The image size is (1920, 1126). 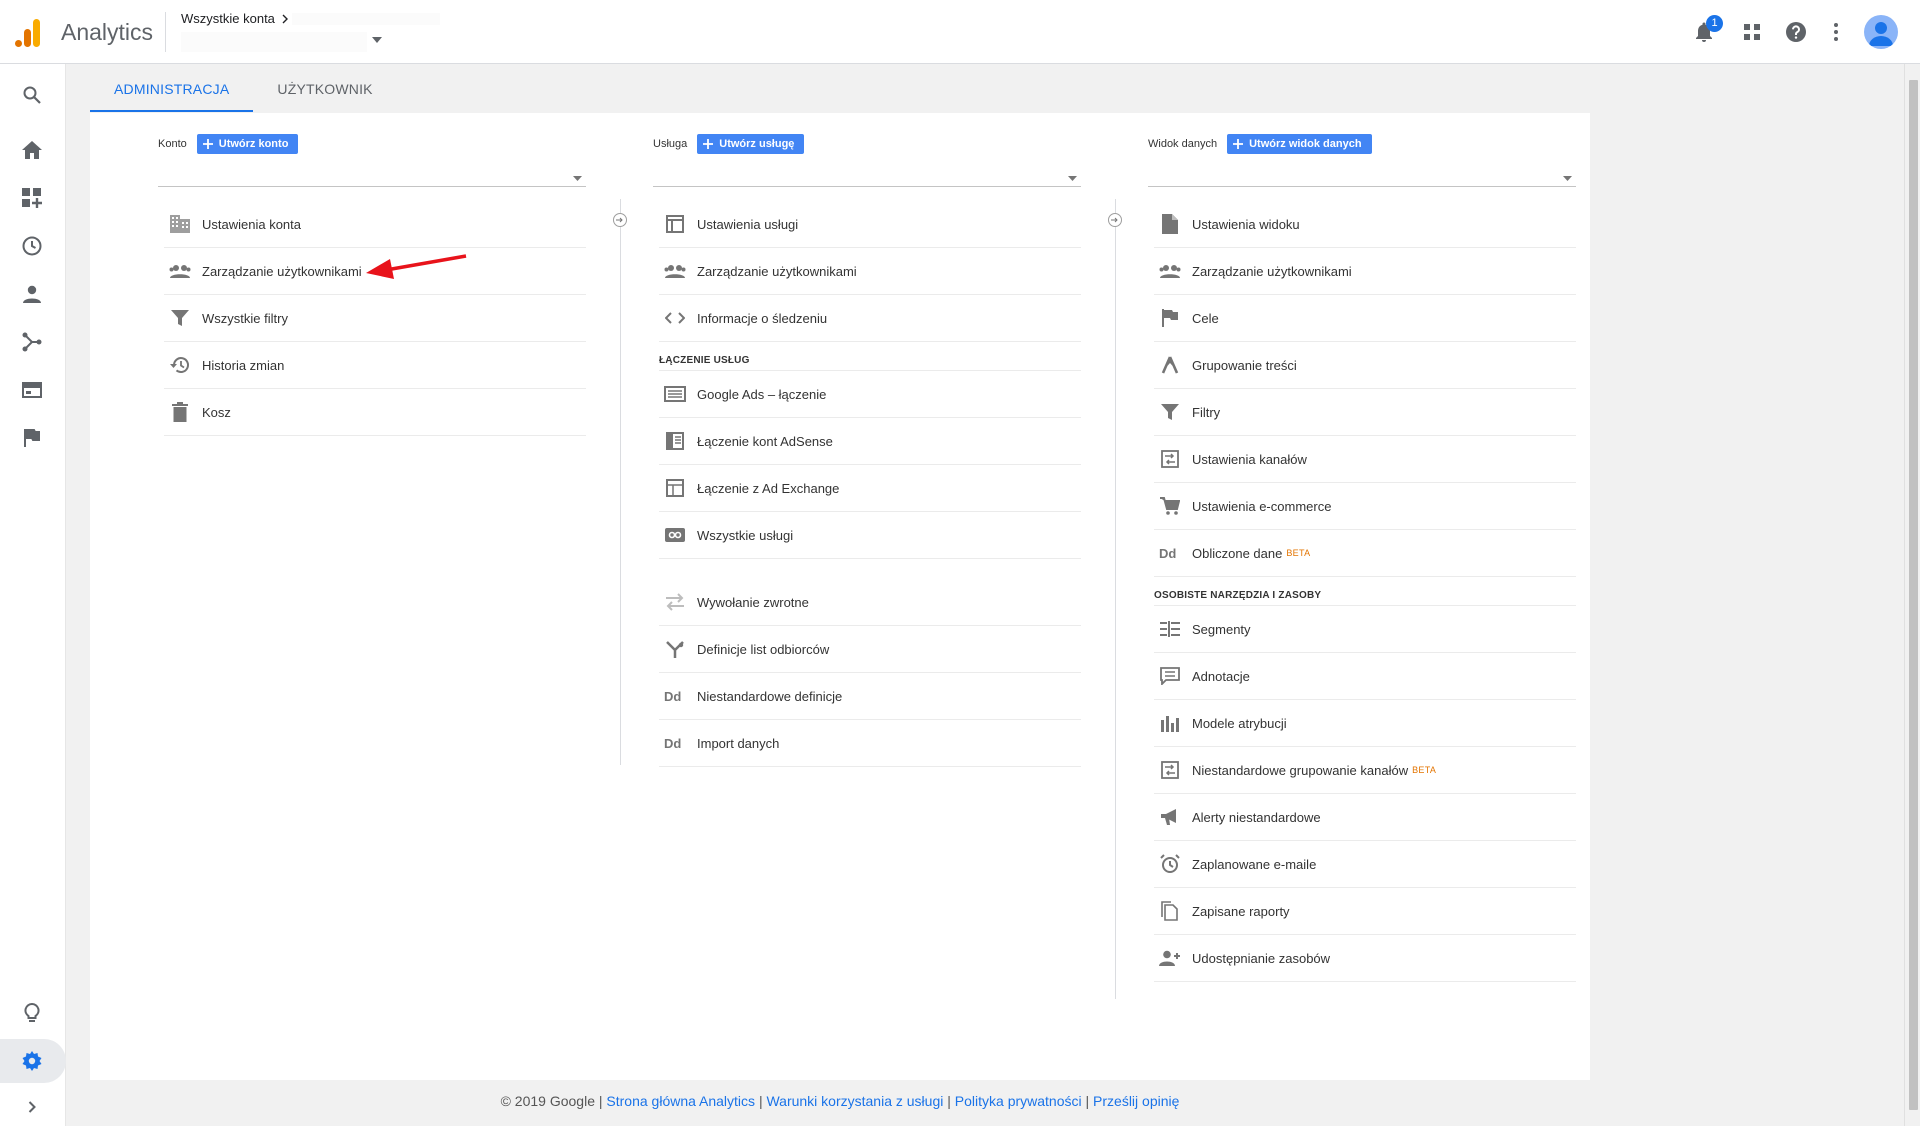 What do you see at coordinates (274, 42) in the screenshot?
I see `account-selector` at bounding box center [274, 42].